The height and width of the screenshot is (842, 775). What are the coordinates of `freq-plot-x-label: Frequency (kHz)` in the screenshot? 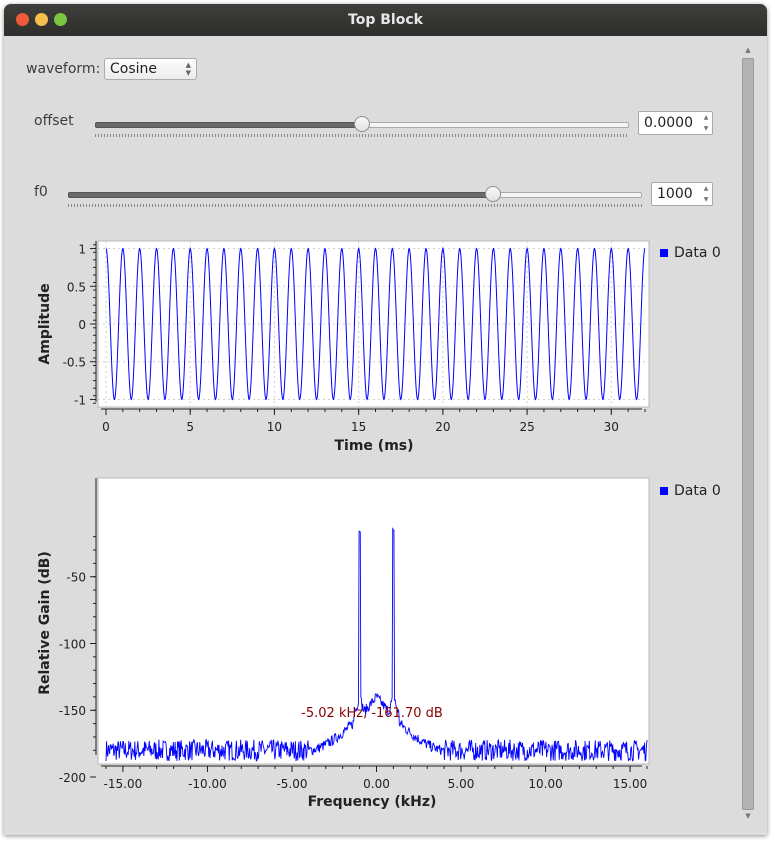 It's located at (372, 802).